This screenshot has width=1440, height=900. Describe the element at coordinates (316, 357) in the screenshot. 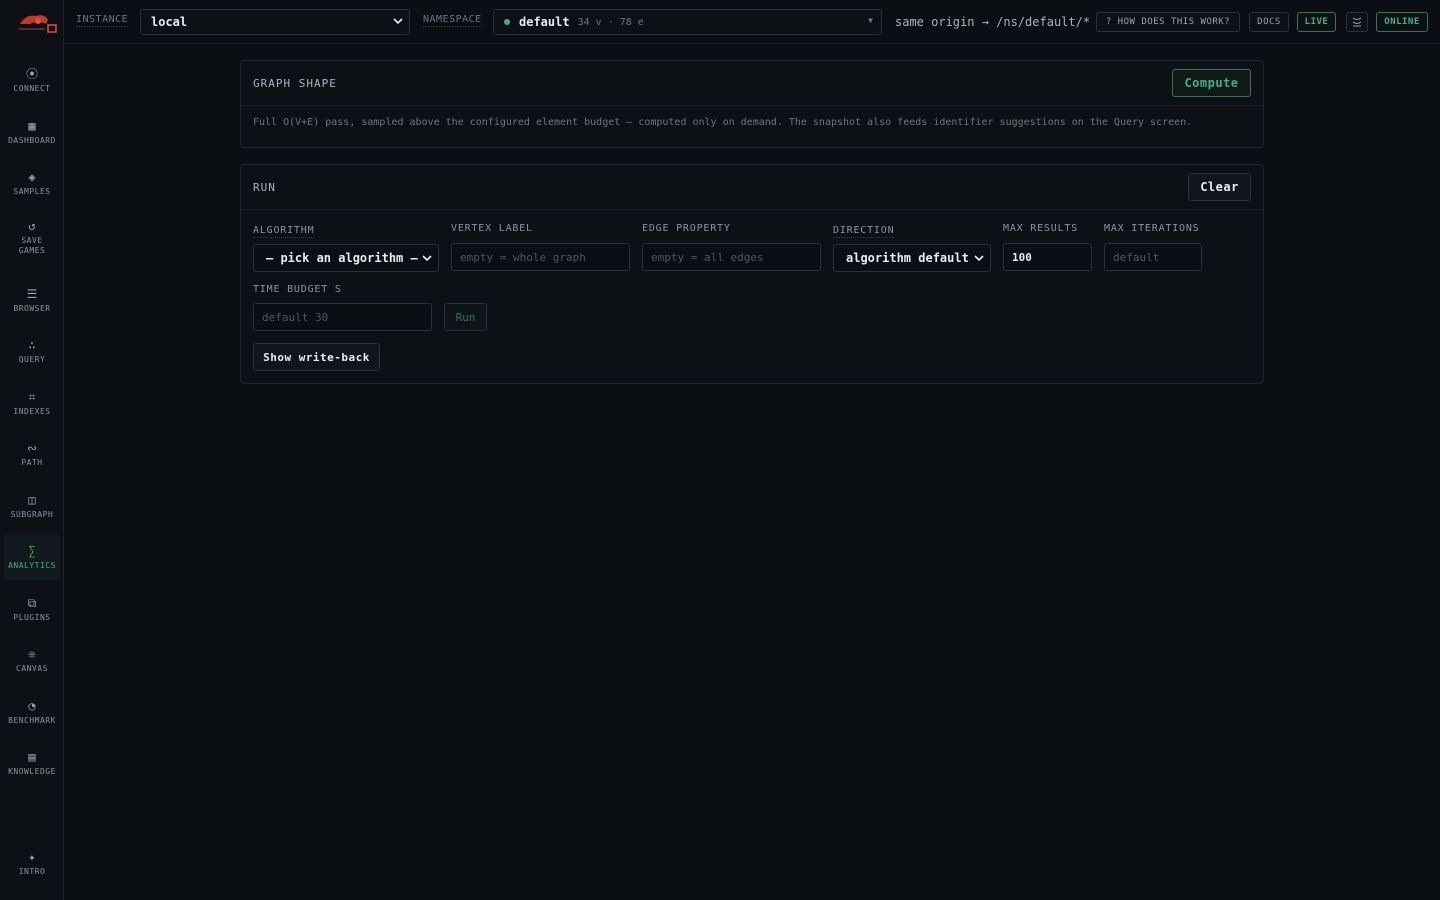

I see `show-write-back-button: Show write-back` at that location.